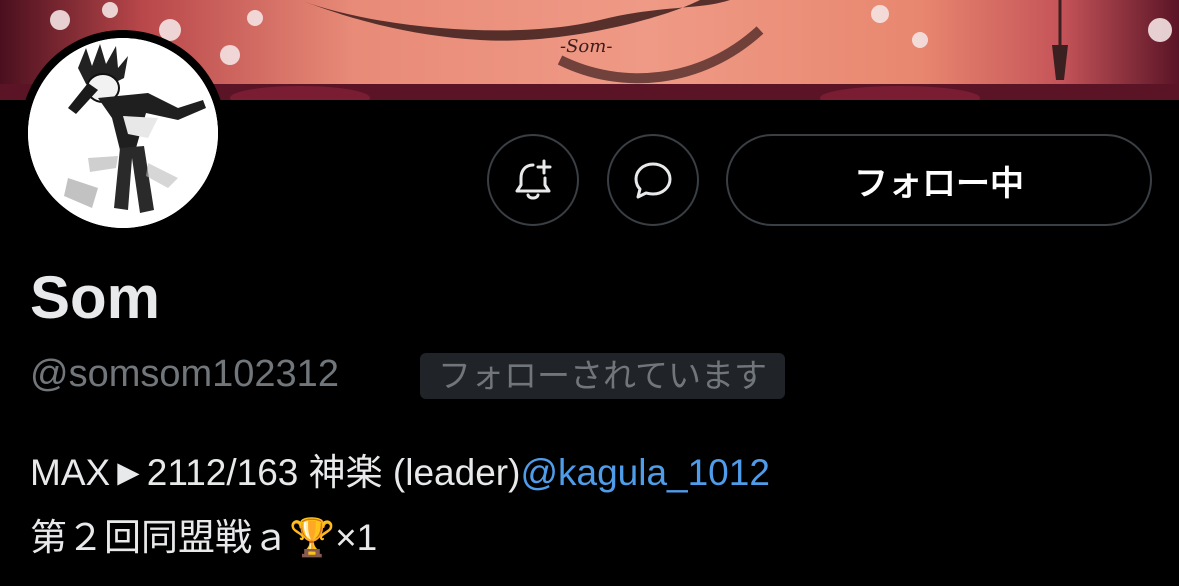  I want to click on notifications-button, so click(533, 180).